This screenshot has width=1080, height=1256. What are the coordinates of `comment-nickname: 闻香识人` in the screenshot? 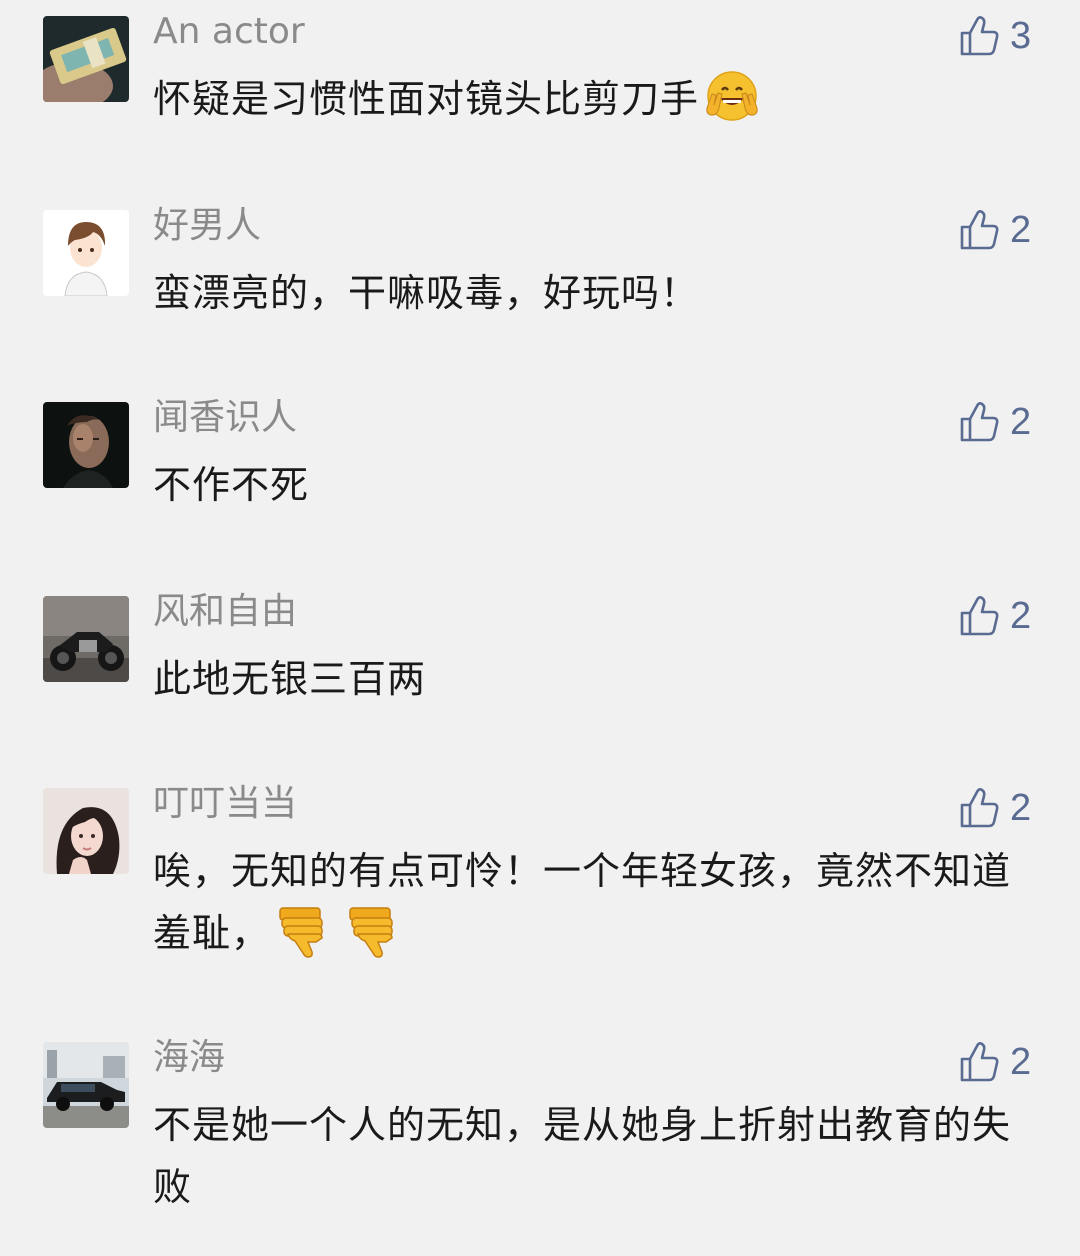 It's located at (225, 418).